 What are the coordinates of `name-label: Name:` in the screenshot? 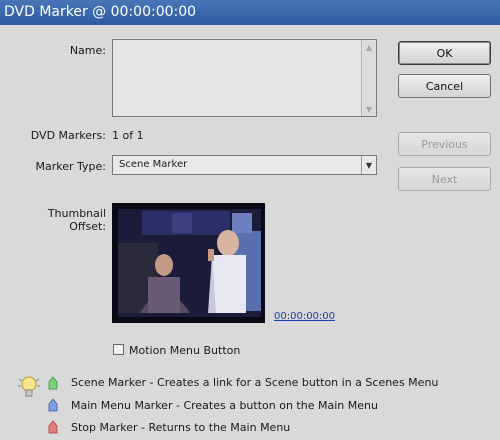 It's located at (87, 50).